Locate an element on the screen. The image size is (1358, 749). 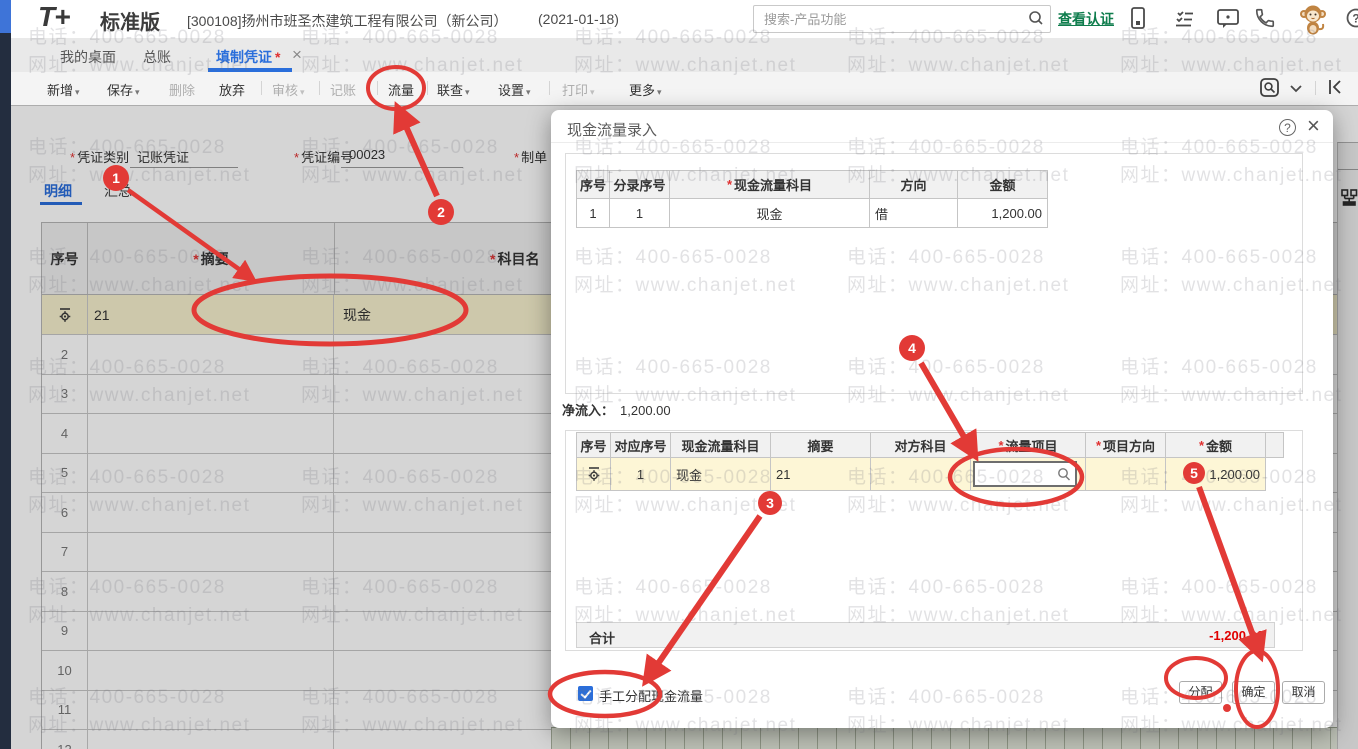
help-icon: ? is located at coordinates (1351, 19).